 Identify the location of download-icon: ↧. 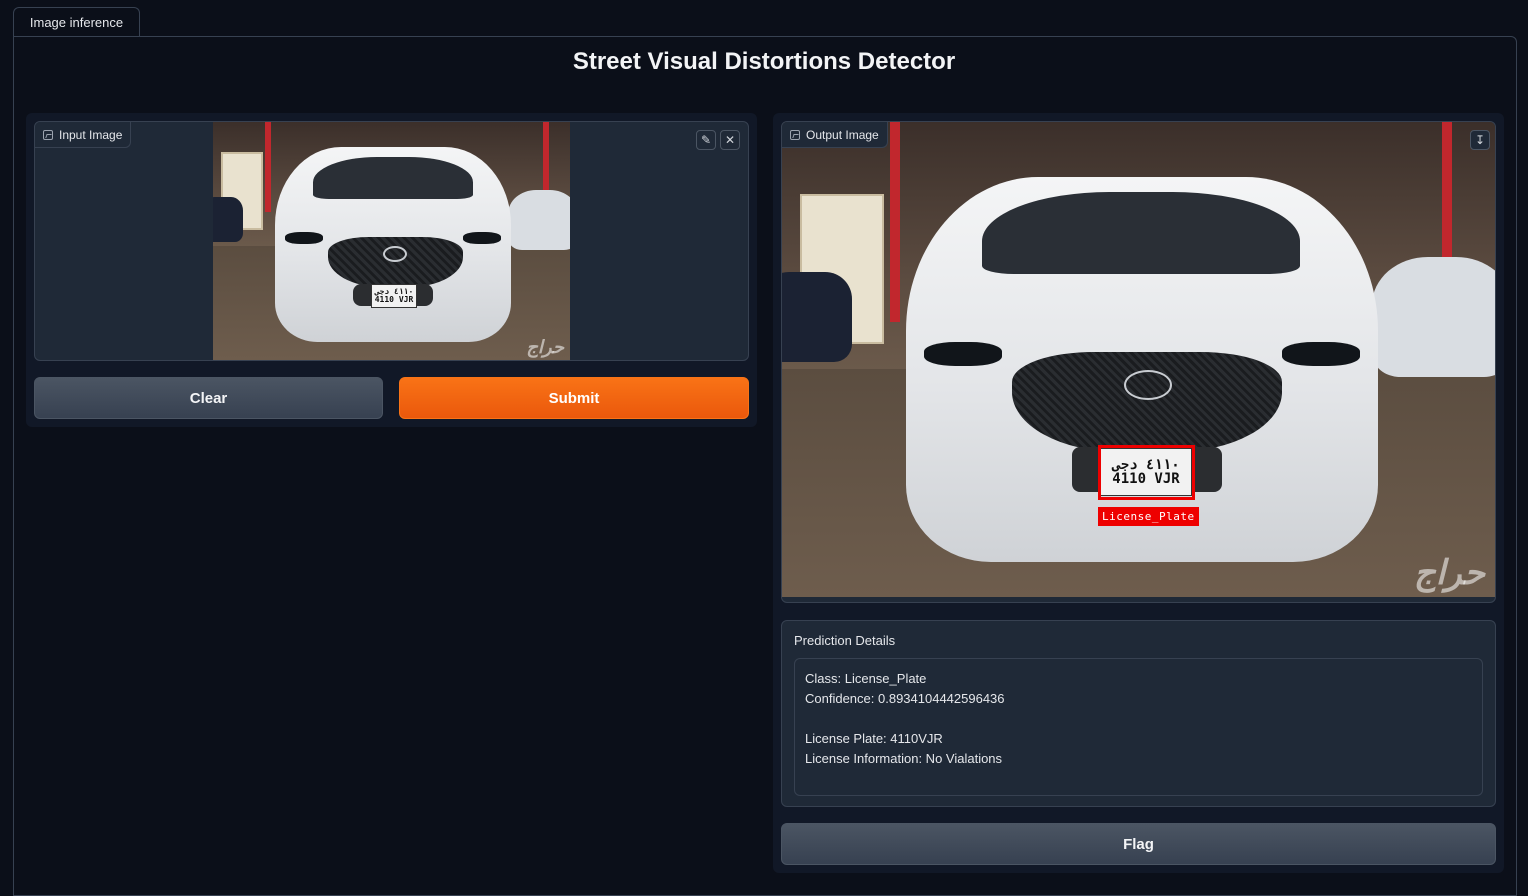
(1480, 140).